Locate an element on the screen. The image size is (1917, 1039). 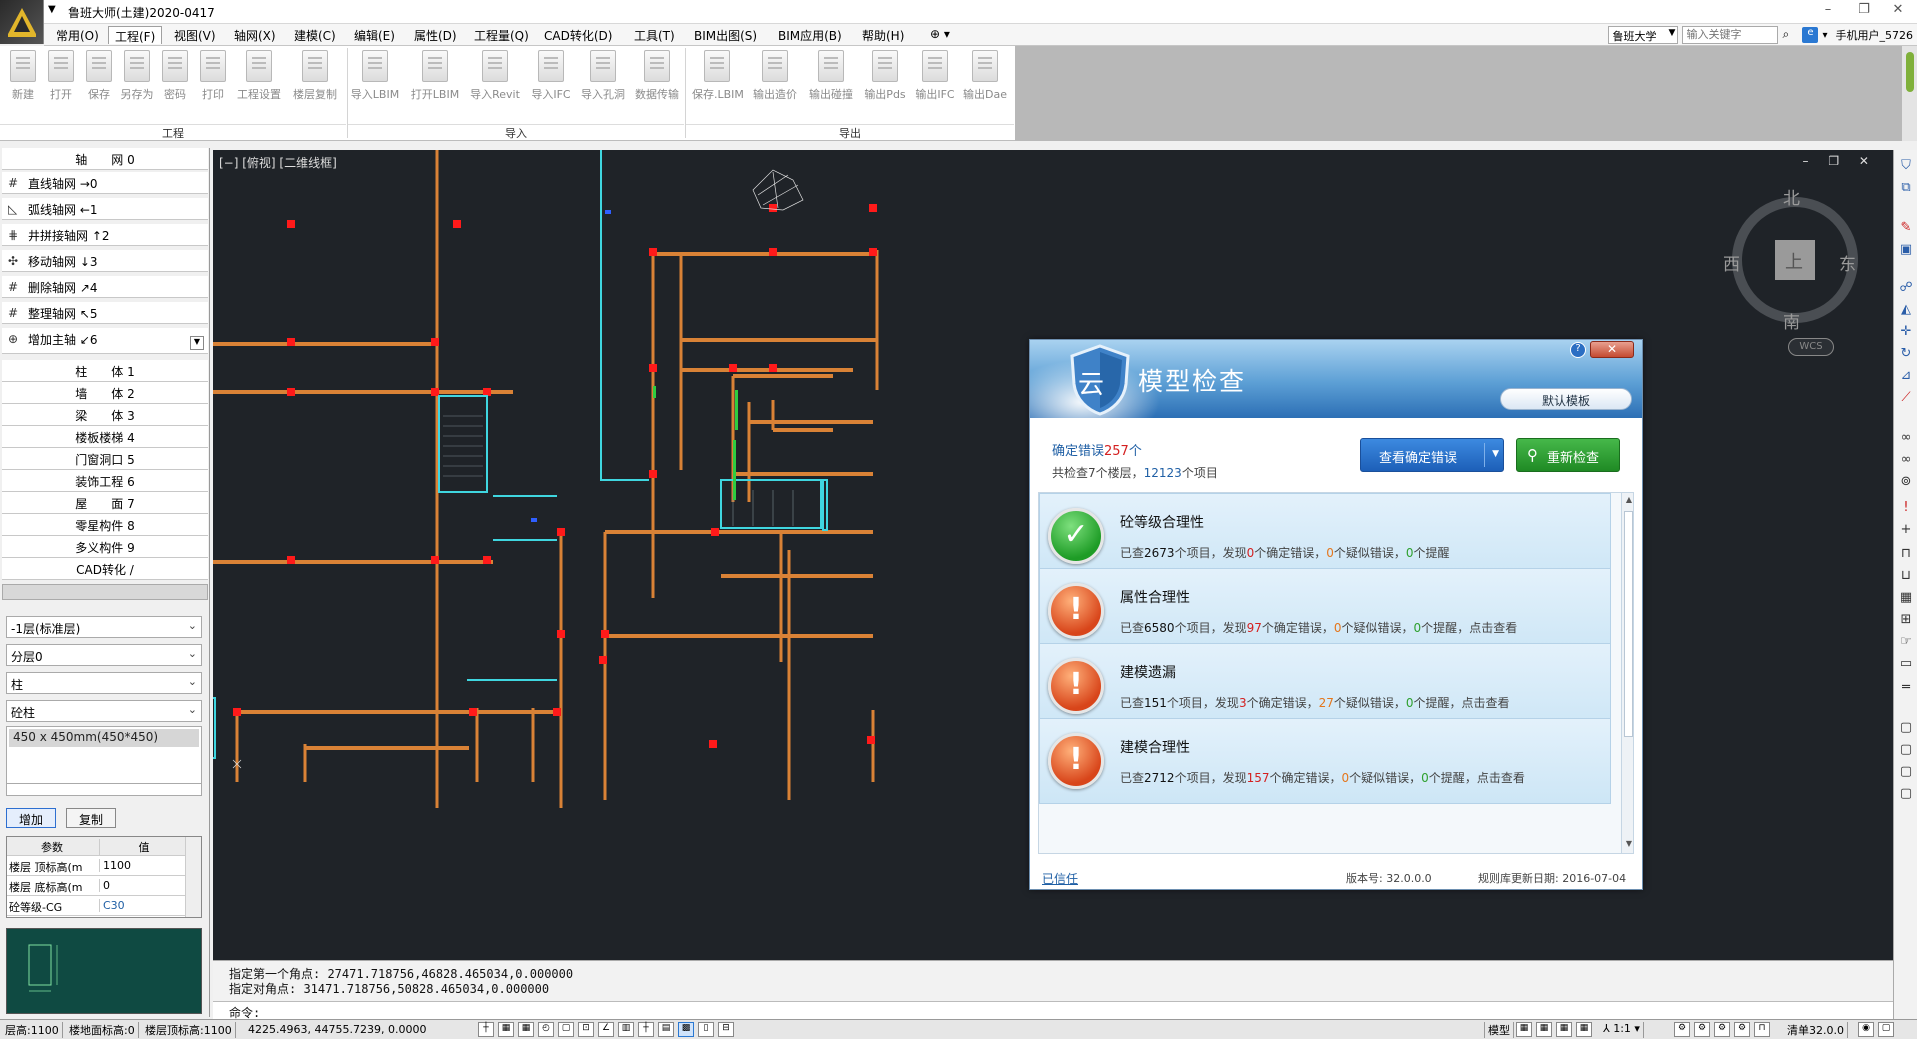
osnap-icon: ▢ is located at coordinates (566, 1029).